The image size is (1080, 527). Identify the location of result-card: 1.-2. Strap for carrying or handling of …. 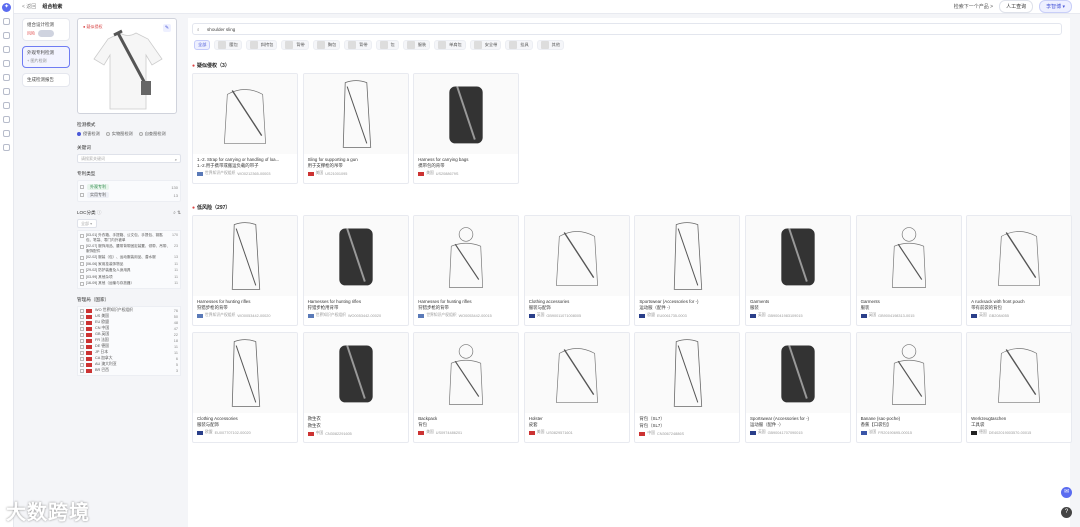
(245, 128).